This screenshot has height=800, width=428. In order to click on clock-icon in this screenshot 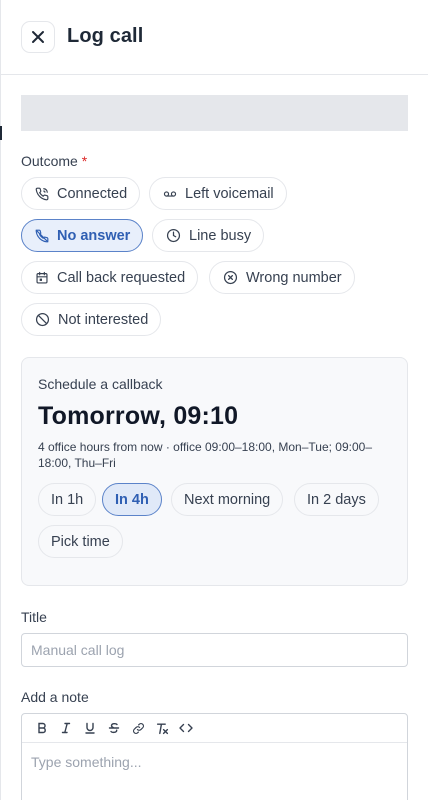, I will do `click(173, 235)`.